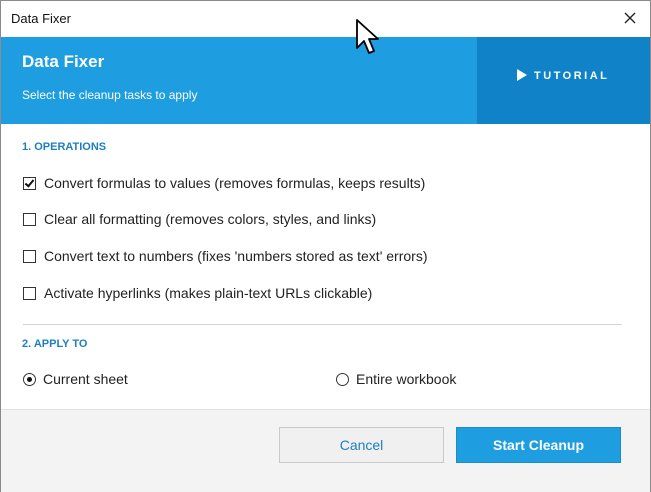 Image resolution: width=651 pixels, height=492 pixels. I want to click on radio-entire-workbook: Entire workbook, so click(396, 379).